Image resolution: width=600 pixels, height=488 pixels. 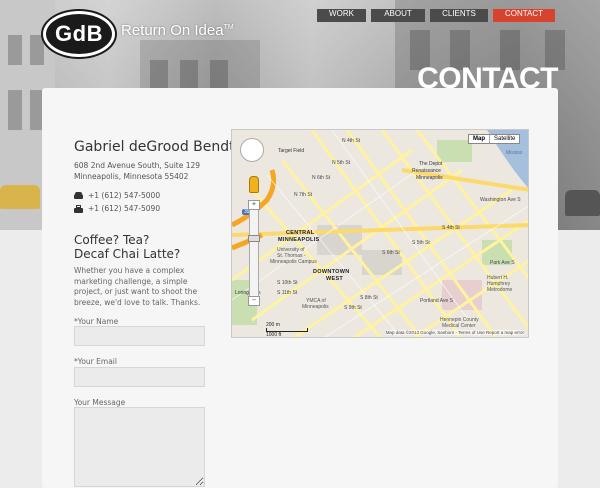 I want to click on main-nav: WORK ABOUT CLIENTS CONTACT, so click(x=436, y=15).